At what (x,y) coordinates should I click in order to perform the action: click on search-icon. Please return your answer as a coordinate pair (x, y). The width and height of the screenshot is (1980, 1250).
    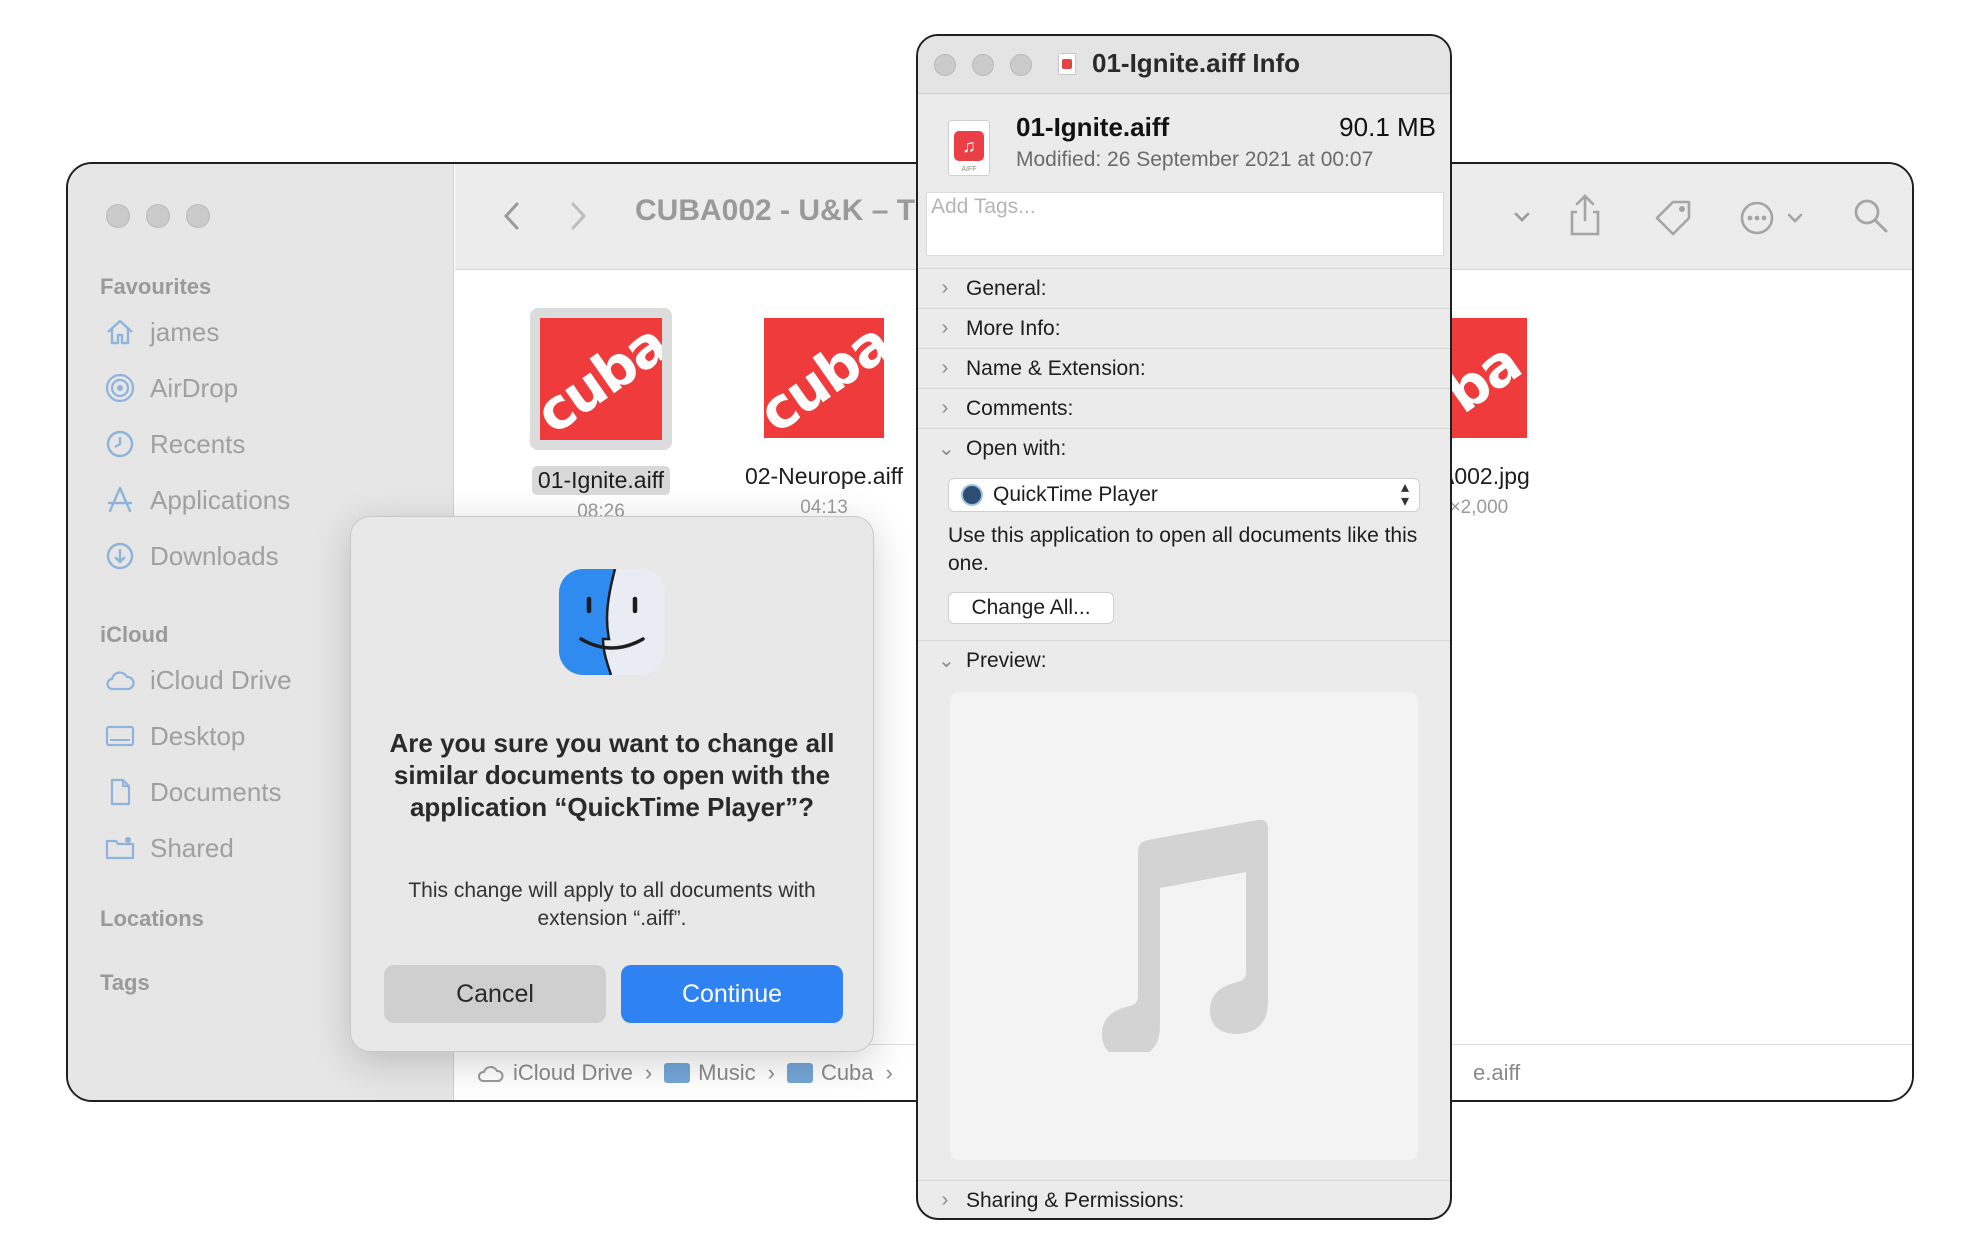
    Looking at the image, I should click on (1871, 216).